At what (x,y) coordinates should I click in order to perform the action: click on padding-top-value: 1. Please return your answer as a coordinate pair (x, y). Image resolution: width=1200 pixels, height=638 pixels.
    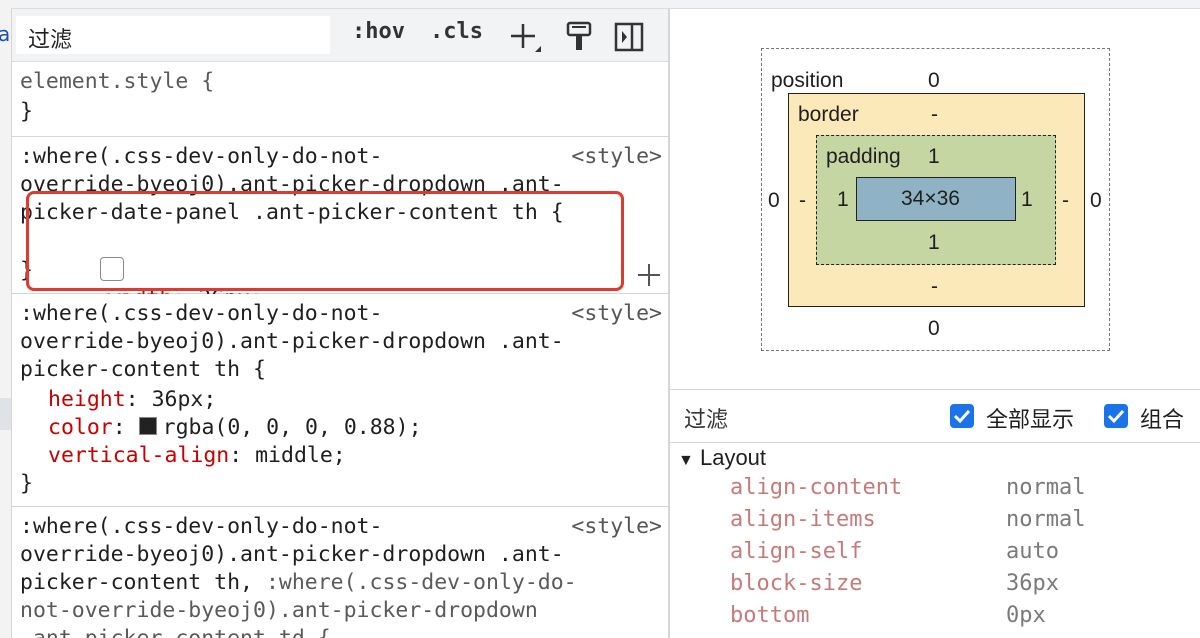
    Looking at the image, I should click on (934, 157).